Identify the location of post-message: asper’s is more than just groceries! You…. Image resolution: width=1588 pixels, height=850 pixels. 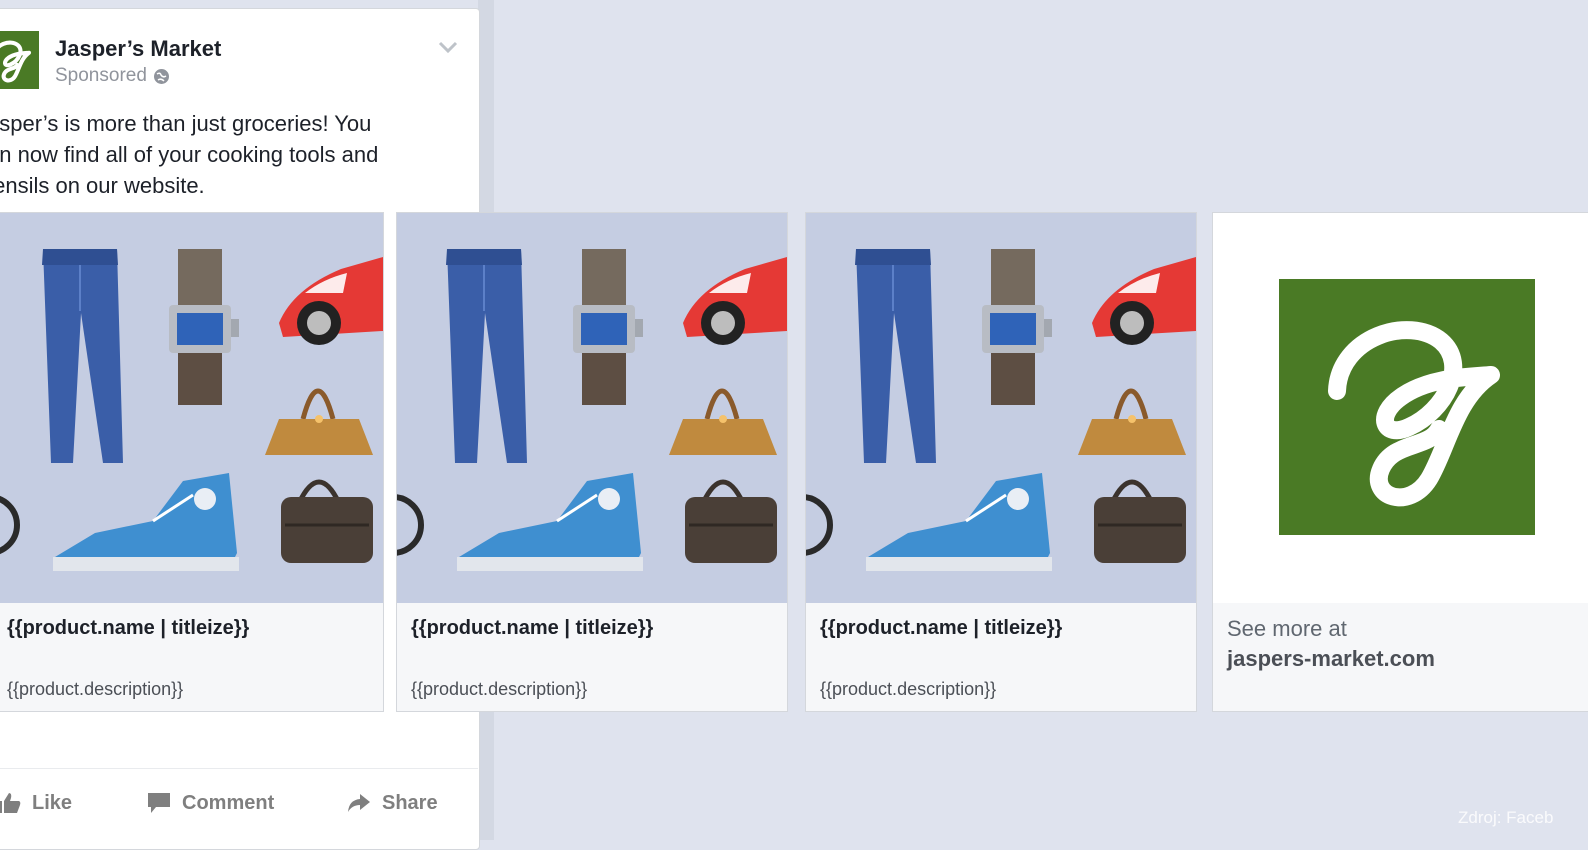
(189, 154).